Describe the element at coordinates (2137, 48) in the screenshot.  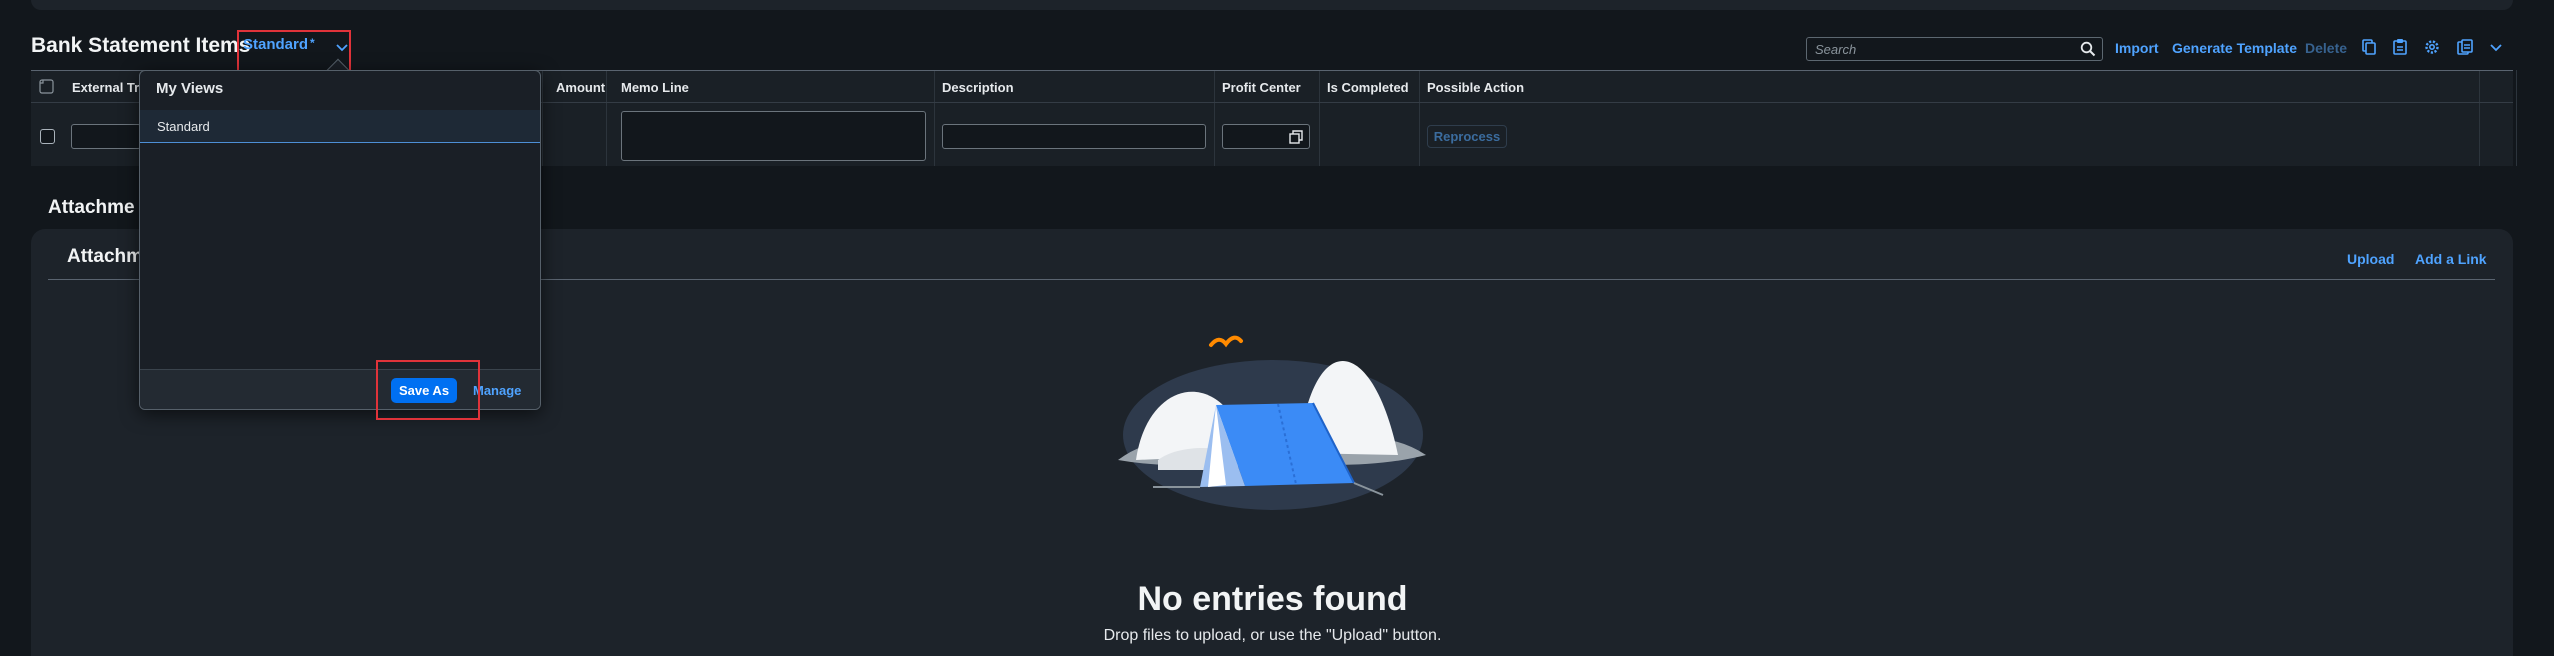
I see `import-button: Import` at that location.